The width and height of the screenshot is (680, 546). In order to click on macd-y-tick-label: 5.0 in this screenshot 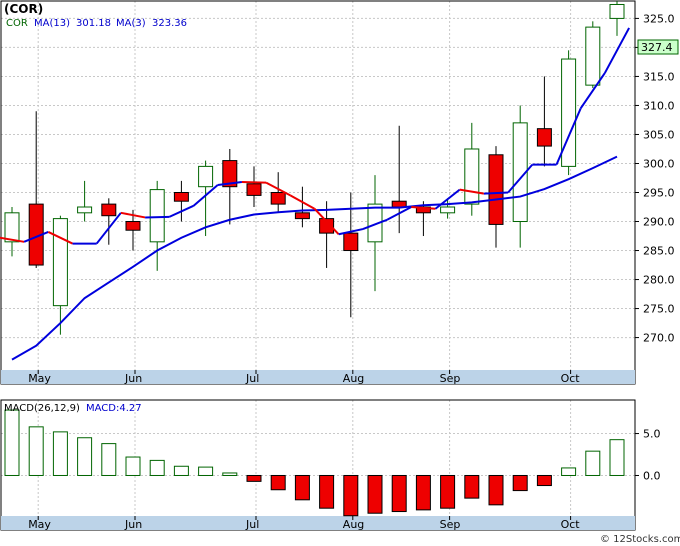, I will do `click(652, 434)`.